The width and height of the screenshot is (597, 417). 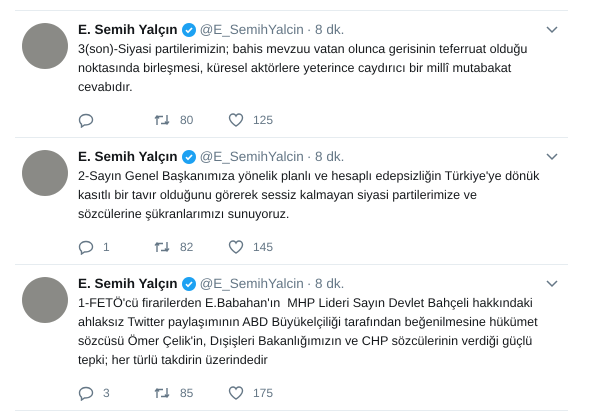 I want to click on retweet-count: 82, so click(x=187, y=247).